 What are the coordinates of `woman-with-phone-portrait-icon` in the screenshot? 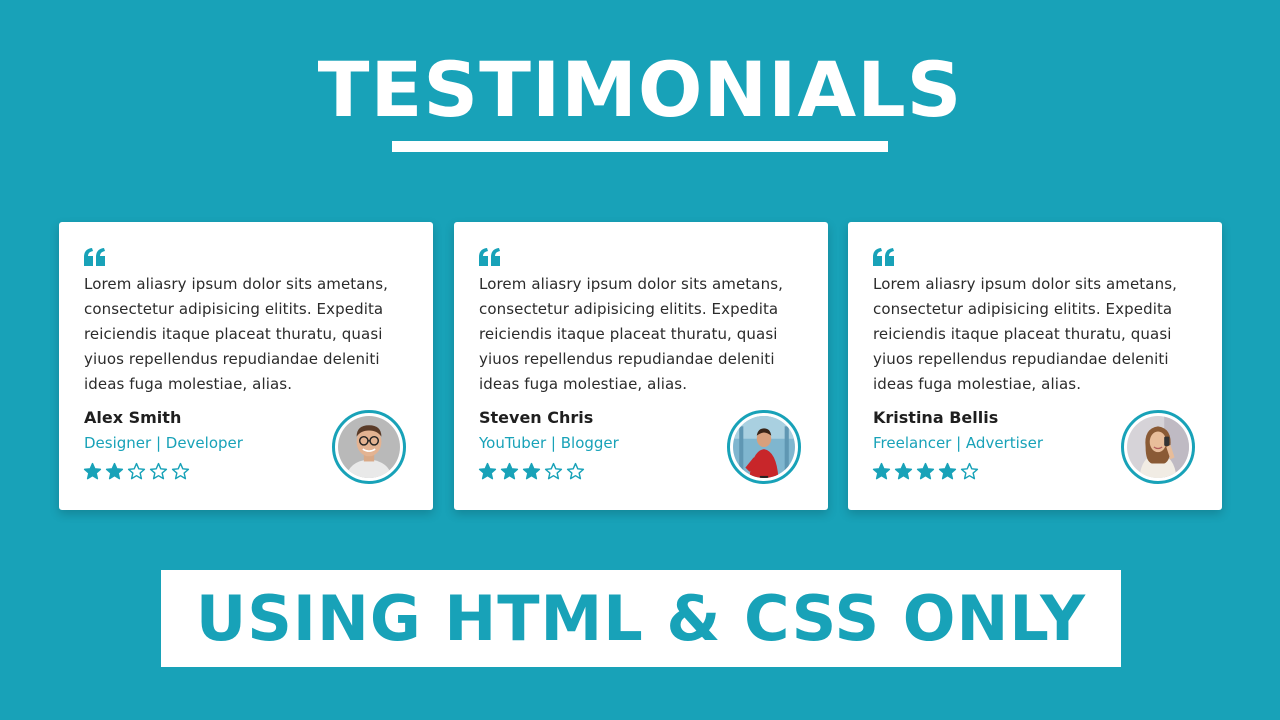 It's located at (1158, 447).